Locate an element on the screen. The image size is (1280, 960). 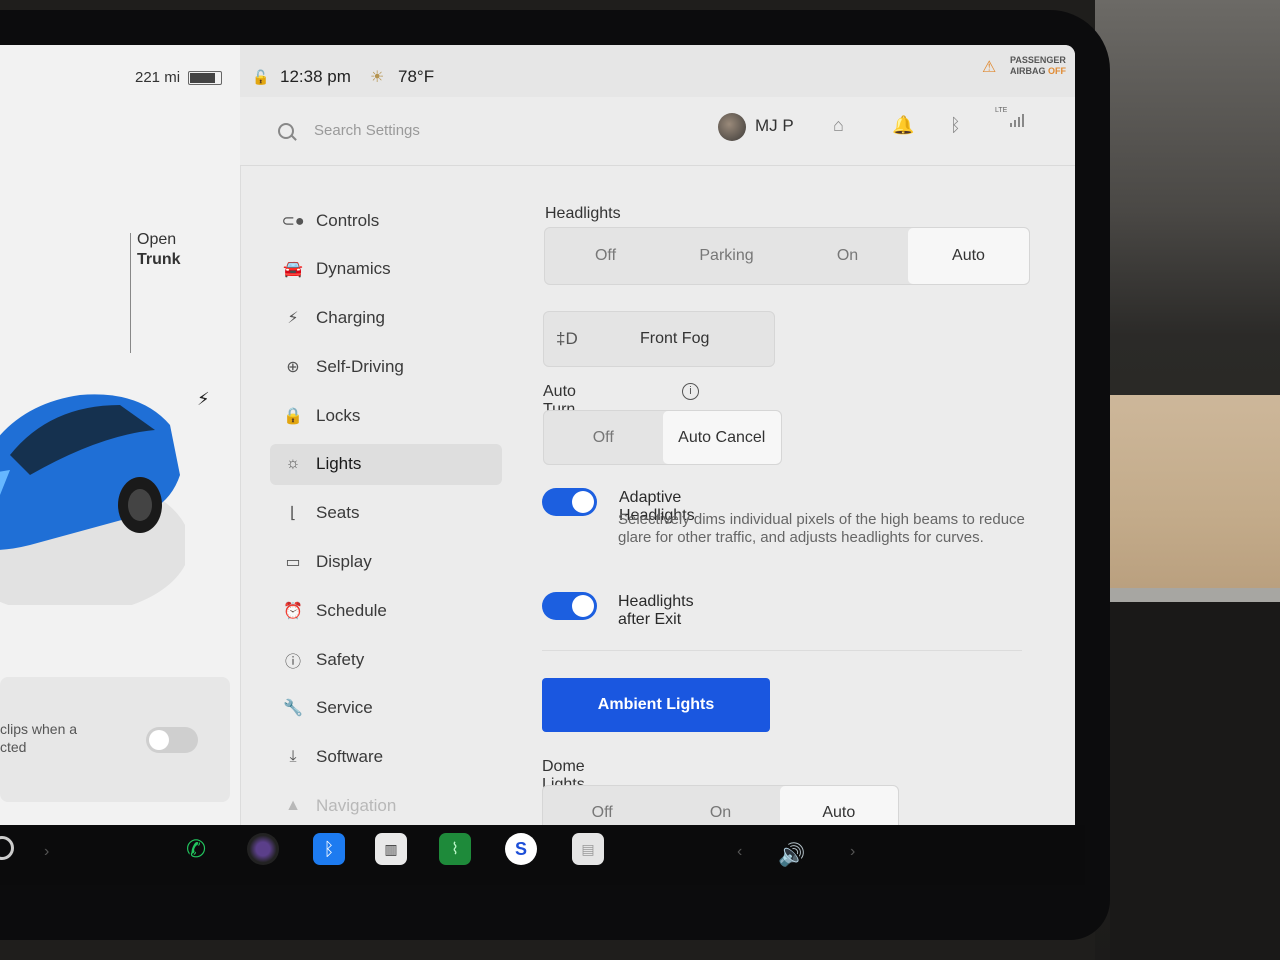
dome-option-auto: Auto is located at coordinates (838, 805).